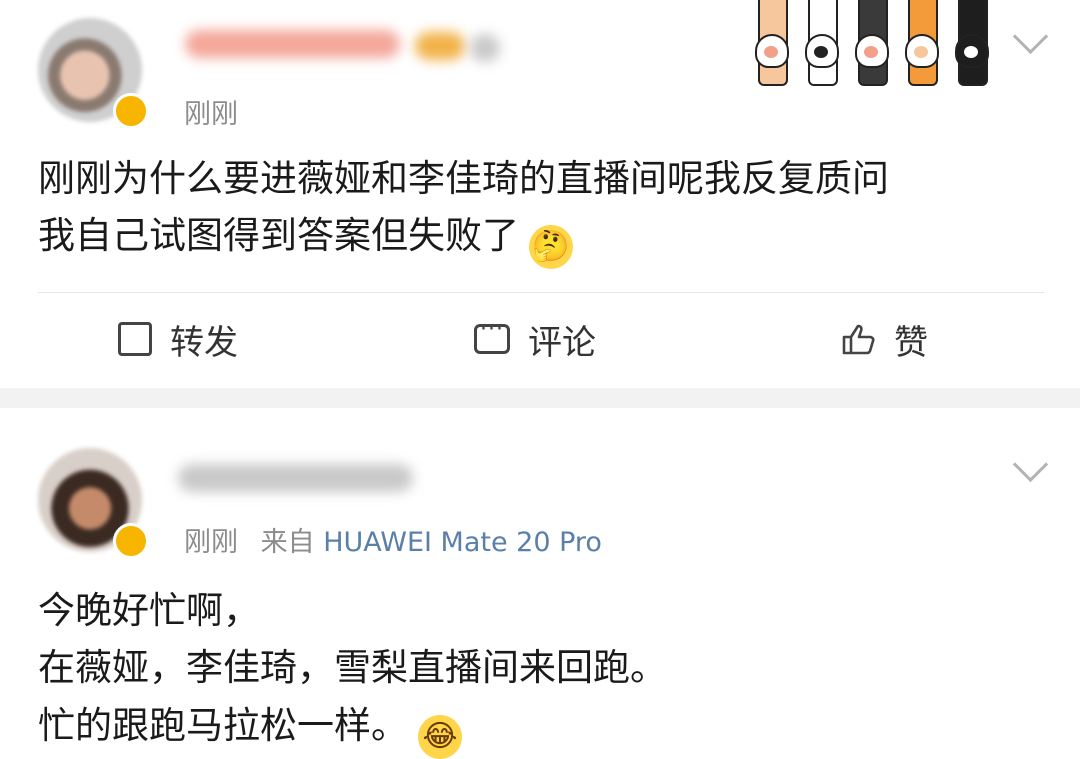 The height and width of the screenshot is (759, 1080). Describe the element at coordinates (463, 178) in the screenshot. I see `content-line: 刚刚为什么要进薇娅和李佳琦的直播间呢我反复质问` at that location.